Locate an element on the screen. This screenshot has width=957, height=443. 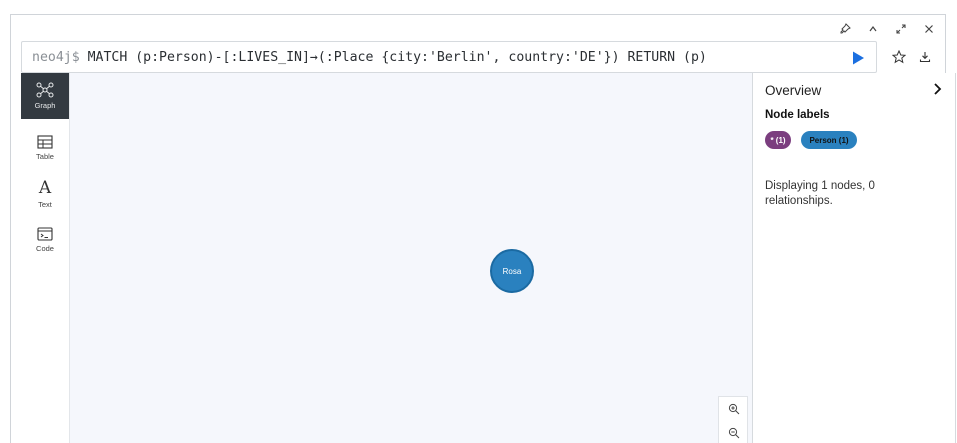
result-summary: Displaying 1 nodes, 0 relationships. is located at coordinates (820, 193).